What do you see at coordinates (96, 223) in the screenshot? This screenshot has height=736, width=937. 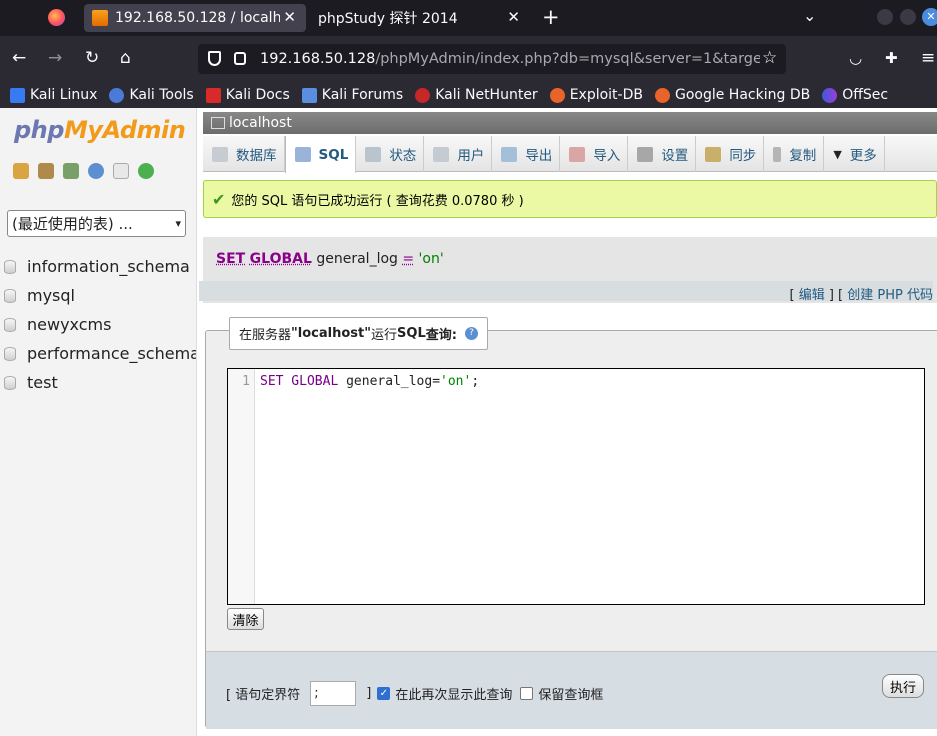 I see `recent-tables-select: (最近使用的表) ... ▾` at bounding box center [96, 223].